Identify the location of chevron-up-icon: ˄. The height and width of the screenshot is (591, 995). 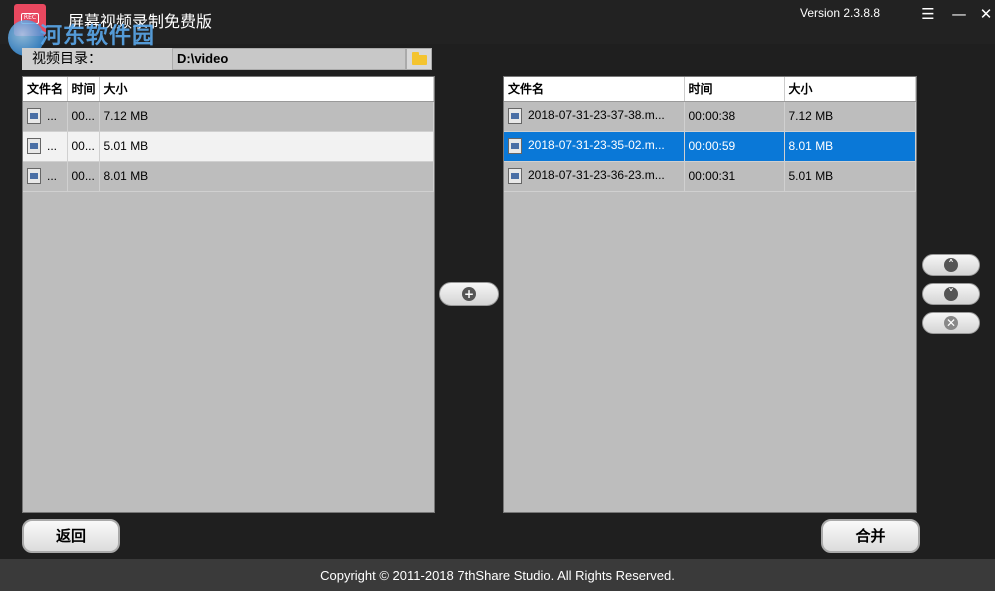
(951, 265).